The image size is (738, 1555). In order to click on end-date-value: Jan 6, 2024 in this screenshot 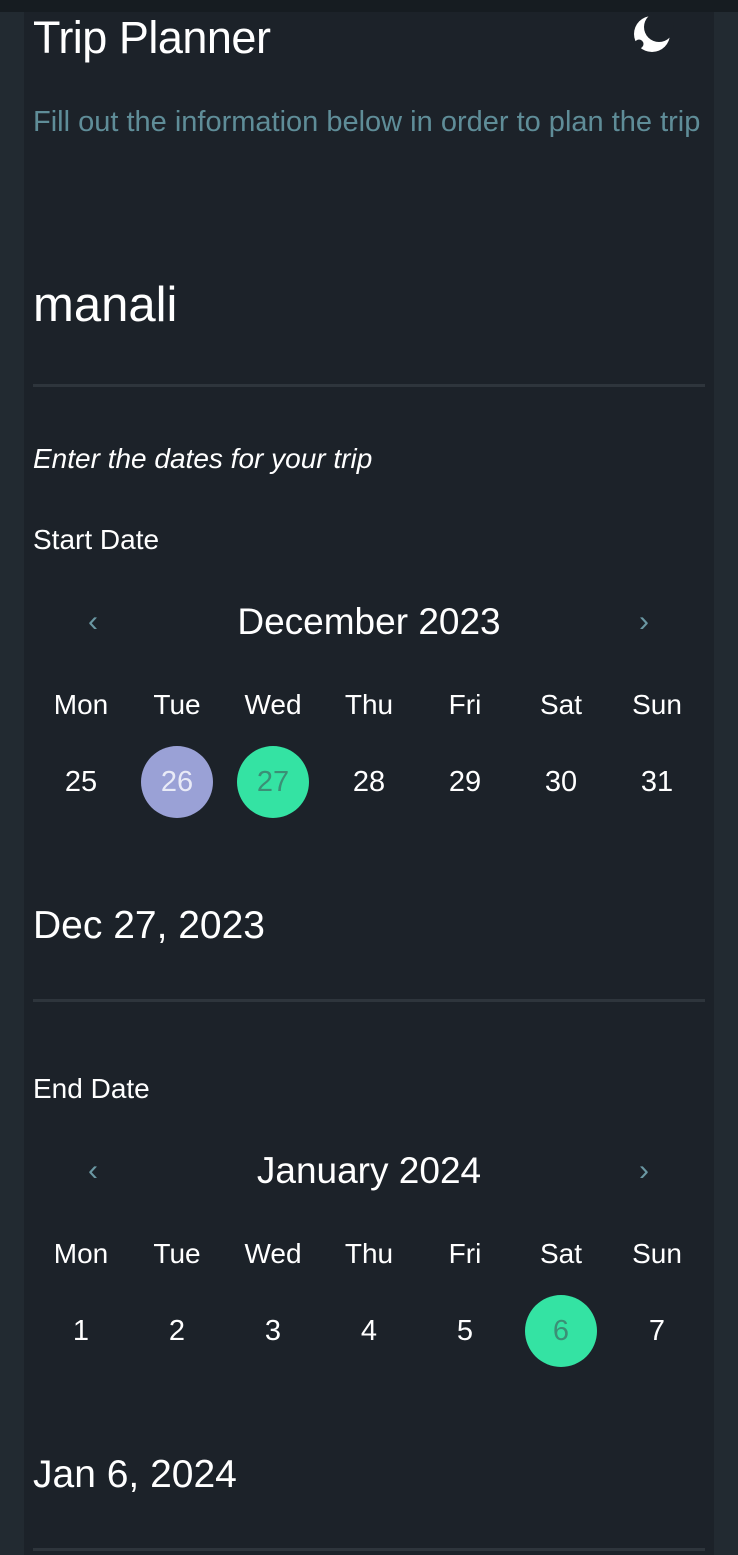, I will do `click(135, 1474)`.